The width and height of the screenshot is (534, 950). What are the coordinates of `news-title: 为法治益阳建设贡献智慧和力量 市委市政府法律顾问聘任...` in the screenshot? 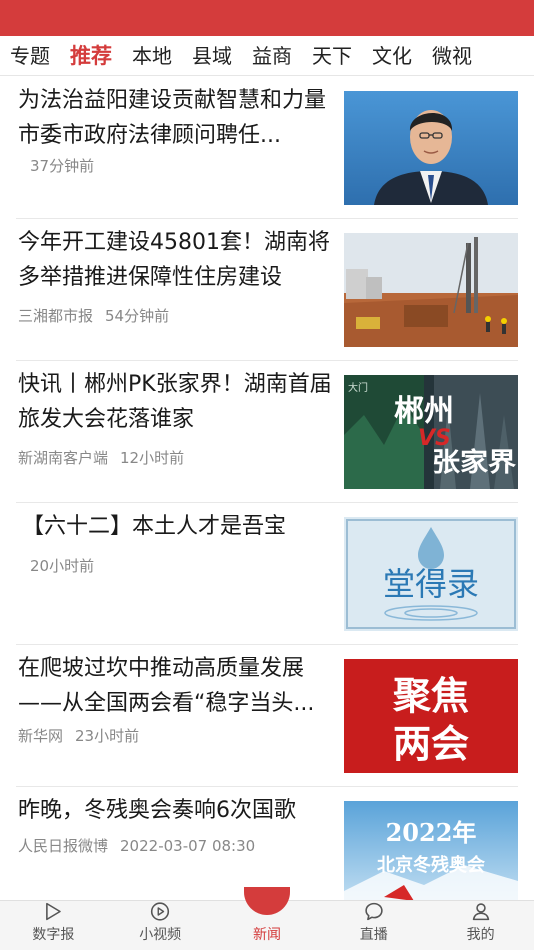 It's located at (177, 118).